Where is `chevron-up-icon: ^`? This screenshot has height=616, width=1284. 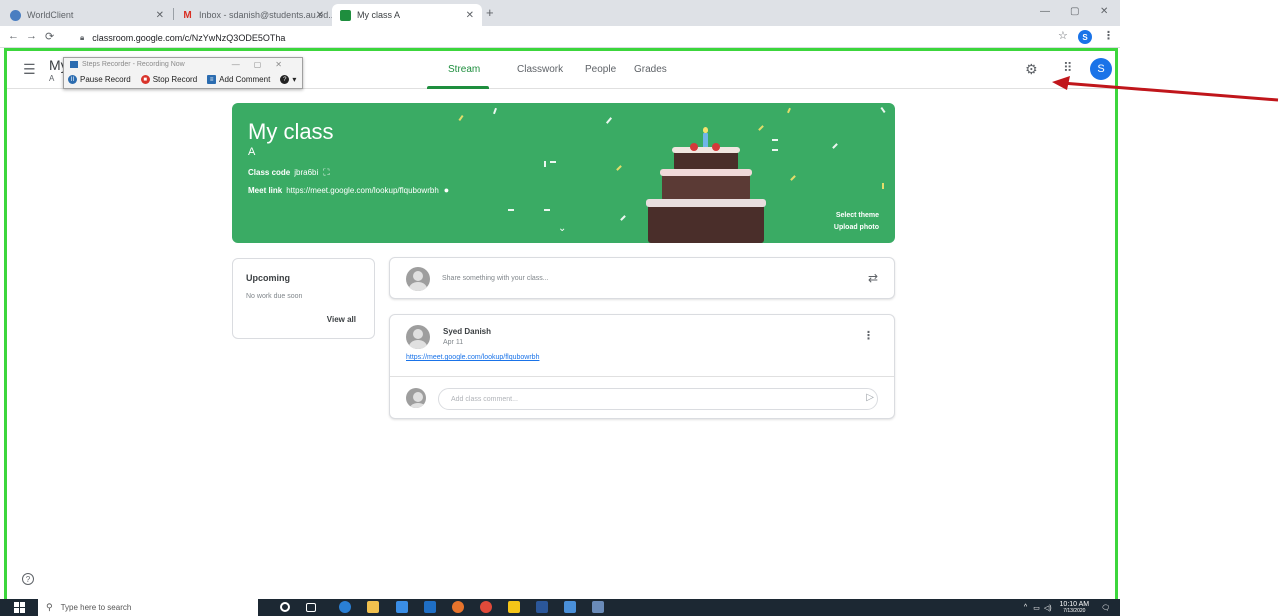
chevron-up-icon: ^ is located at coordinates (1025, 607).